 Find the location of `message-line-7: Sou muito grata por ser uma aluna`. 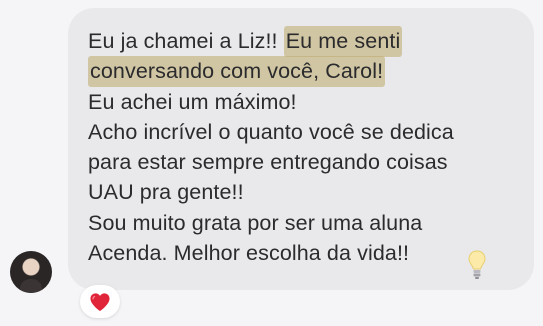

message-line-7: Sou muito grata por ser uma aluna is located at coordinates (255, 222).